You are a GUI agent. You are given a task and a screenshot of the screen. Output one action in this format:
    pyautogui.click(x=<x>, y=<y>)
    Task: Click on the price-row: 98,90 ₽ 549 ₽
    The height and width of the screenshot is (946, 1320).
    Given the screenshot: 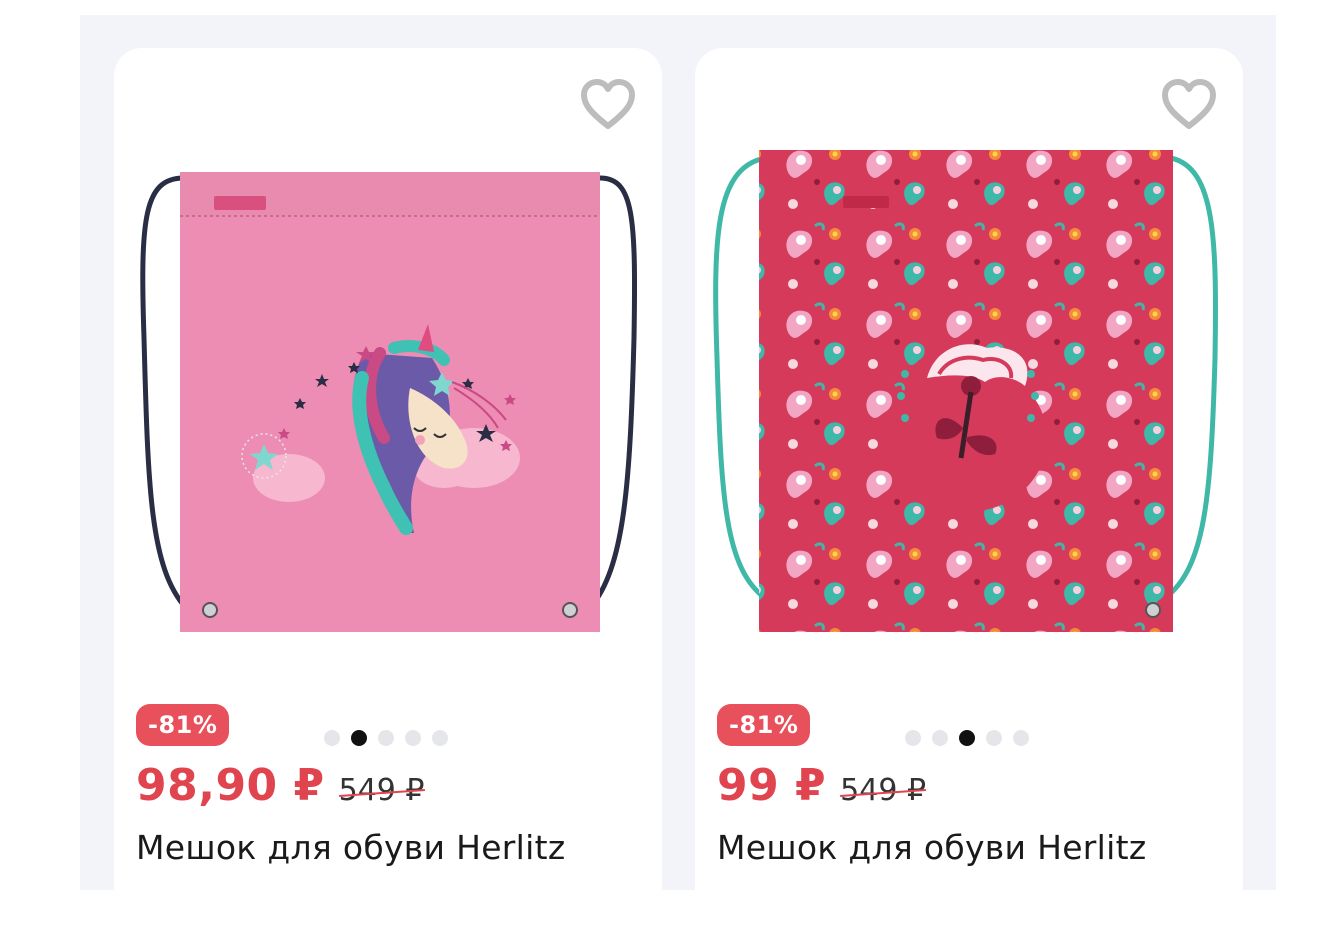 What is the action you would take?
    pyautogui.click(x=280, y=785)
    